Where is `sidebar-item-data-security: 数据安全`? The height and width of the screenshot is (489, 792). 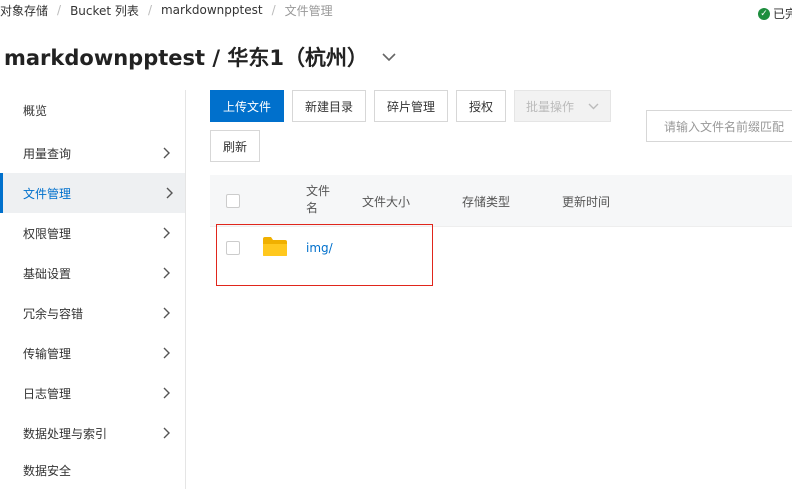 sidebar-item-data-security: 数据安全 is located at coordinates (92, 469).